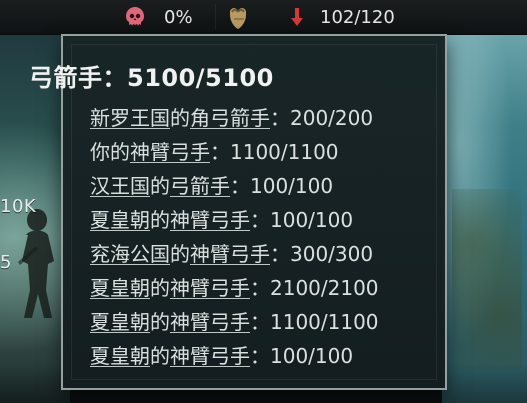  I want to click on unit-owner: 兖海公国, so click(130, 254).